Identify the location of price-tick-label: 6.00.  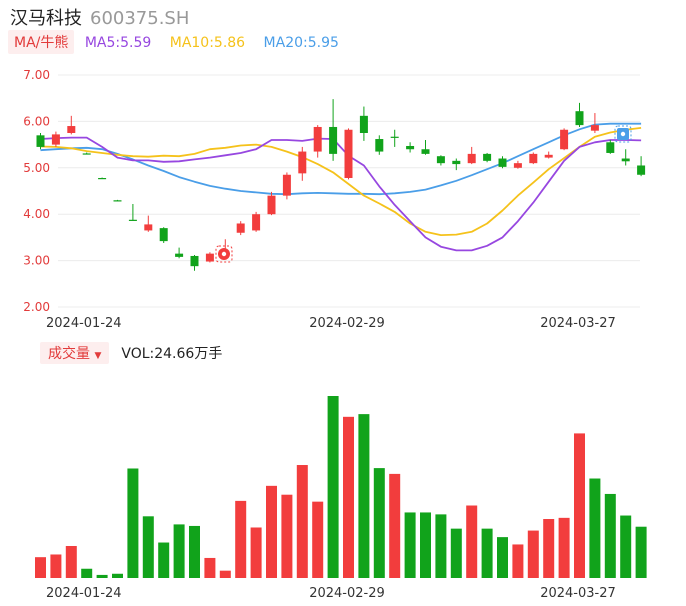
(36, 121).